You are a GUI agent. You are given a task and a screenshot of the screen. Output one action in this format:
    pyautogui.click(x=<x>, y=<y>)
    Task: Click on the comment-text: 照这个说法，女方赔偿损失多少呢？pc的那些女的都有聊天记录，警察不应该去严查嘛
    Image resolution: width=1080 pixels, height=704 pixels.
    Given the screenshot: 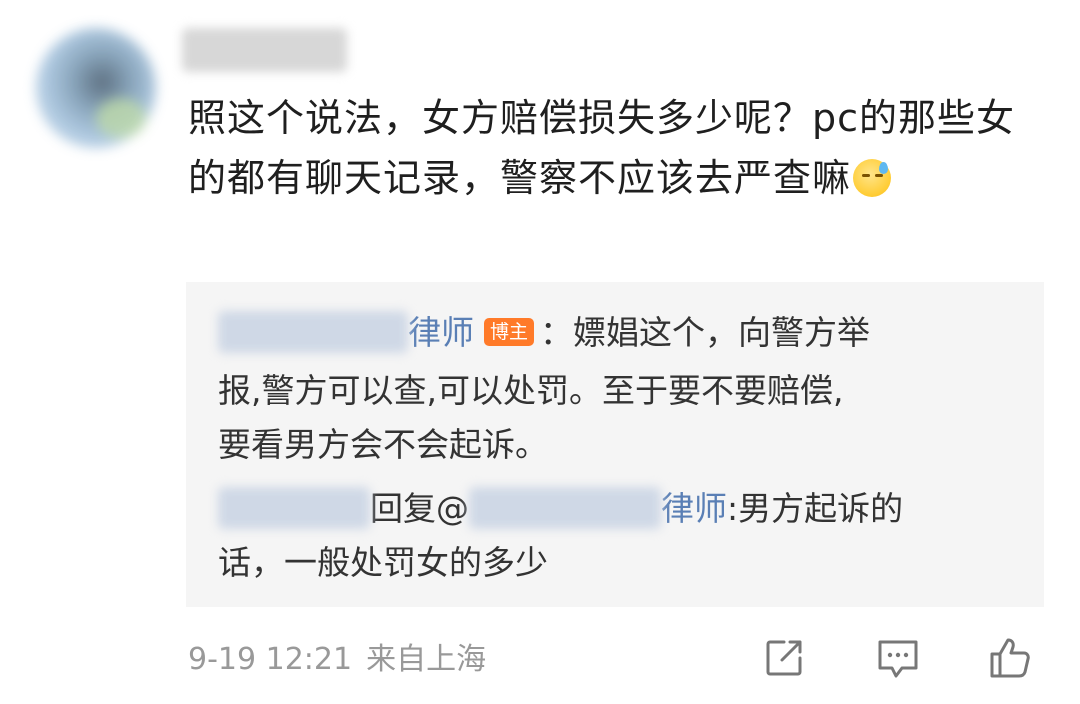 What is the action you would take?
    pyautogui.click(x=618, y=148)
    